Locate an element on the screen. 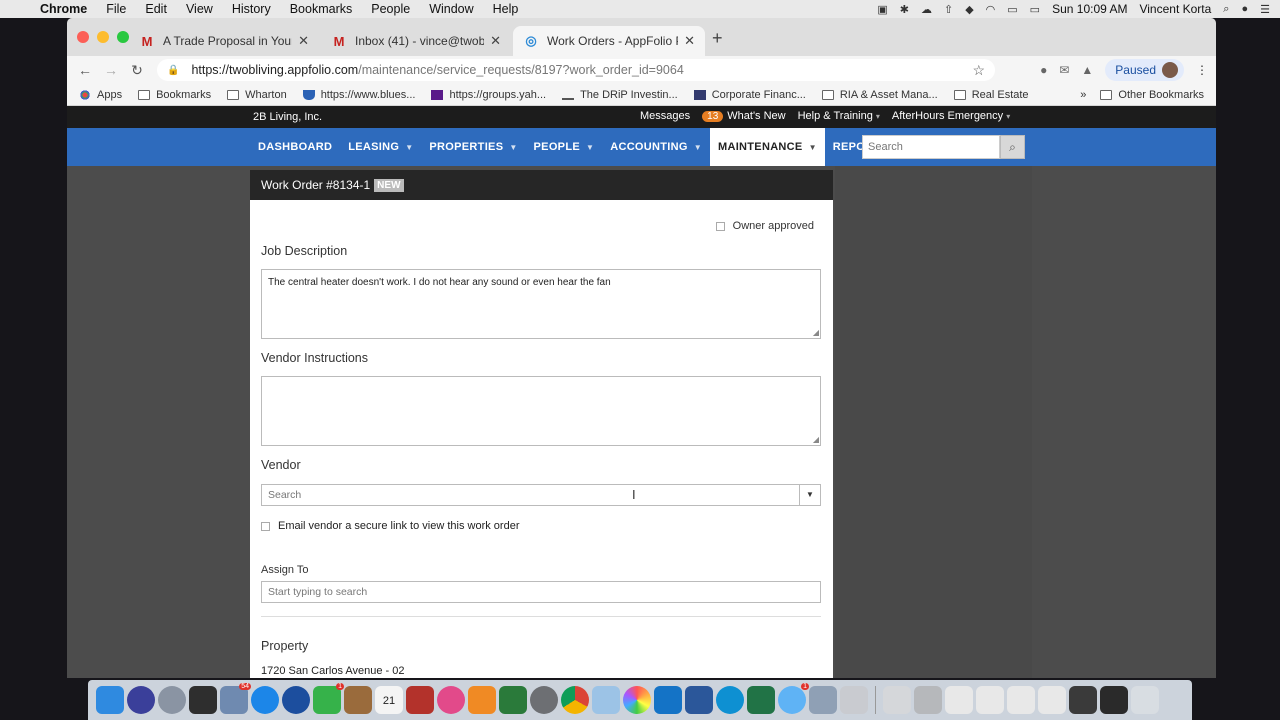 The image size is (1280, 720). excel-icon is located at coordinates (761, 700).